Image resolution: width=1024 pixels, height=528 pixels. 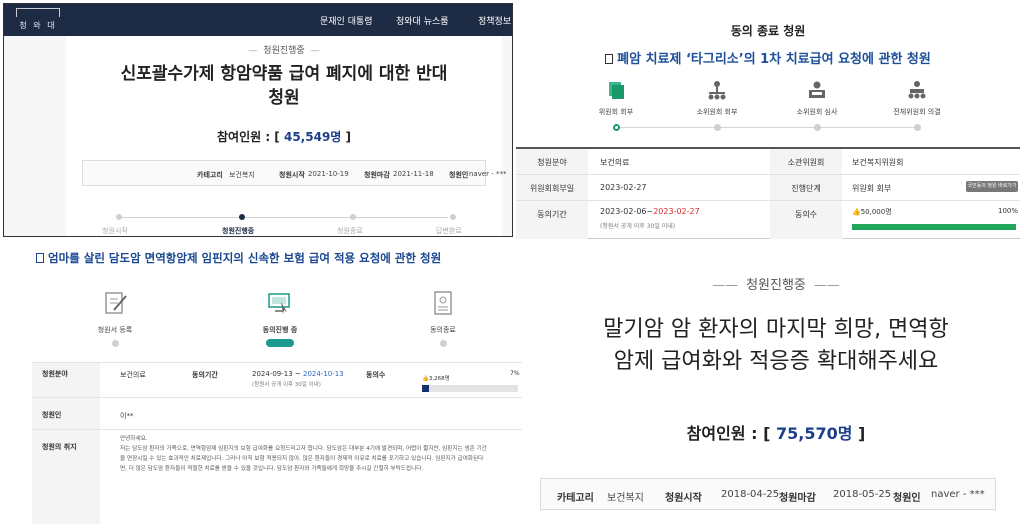 I want to click on table-row: 청원인 이**, so click(x=277, y=414).